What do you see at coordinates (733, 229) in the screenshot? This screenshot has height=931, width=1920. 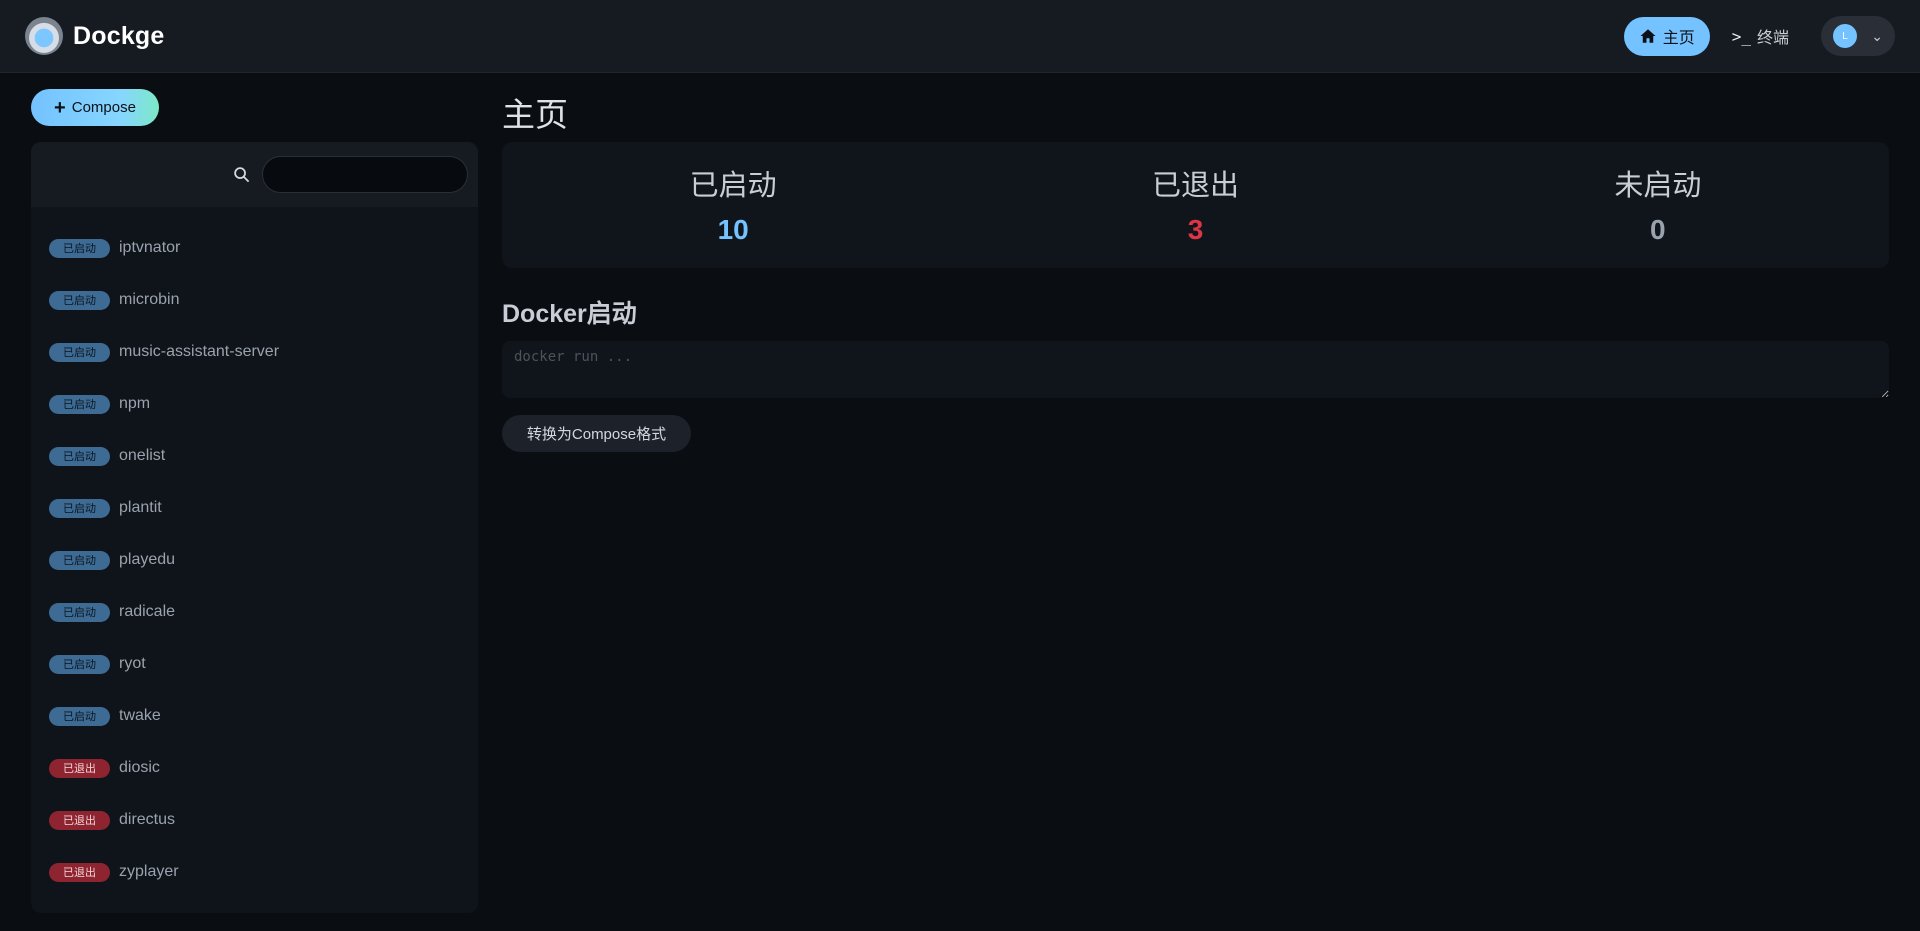 I see `stat-value: 10` at bounding box center [733, 229].